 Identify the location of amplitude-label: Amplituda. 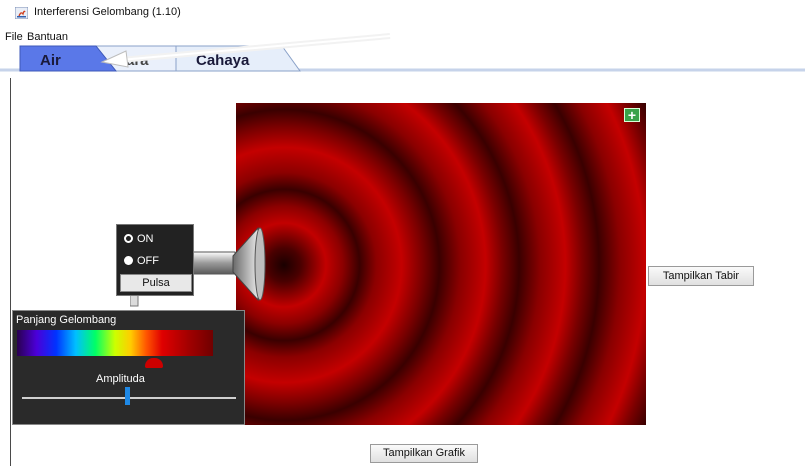
(120, 379).